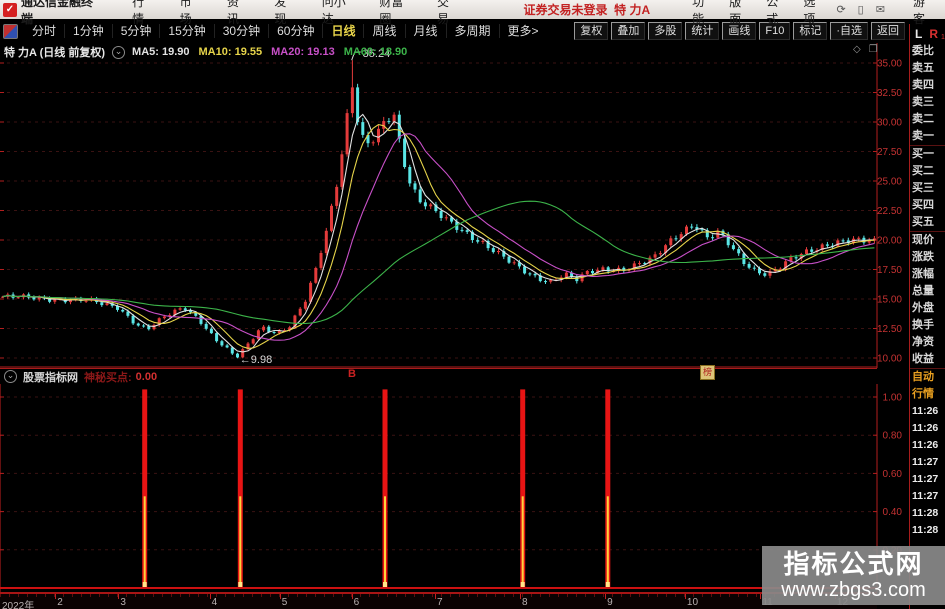 The height and width of the screenshot is (609, 945). What do you see at coordinates (853, 563) in the screenshot?
I see `watermark-title: 指标公式网` at bounding box center [853, 563].